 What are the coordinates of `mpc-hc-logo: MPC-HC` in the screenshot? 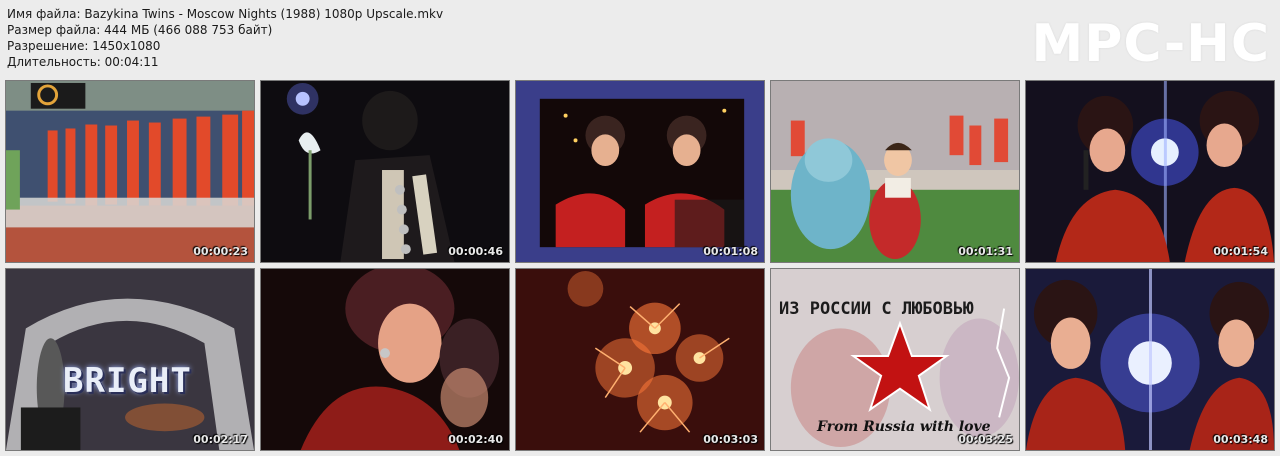 It's located at (1150, 44).